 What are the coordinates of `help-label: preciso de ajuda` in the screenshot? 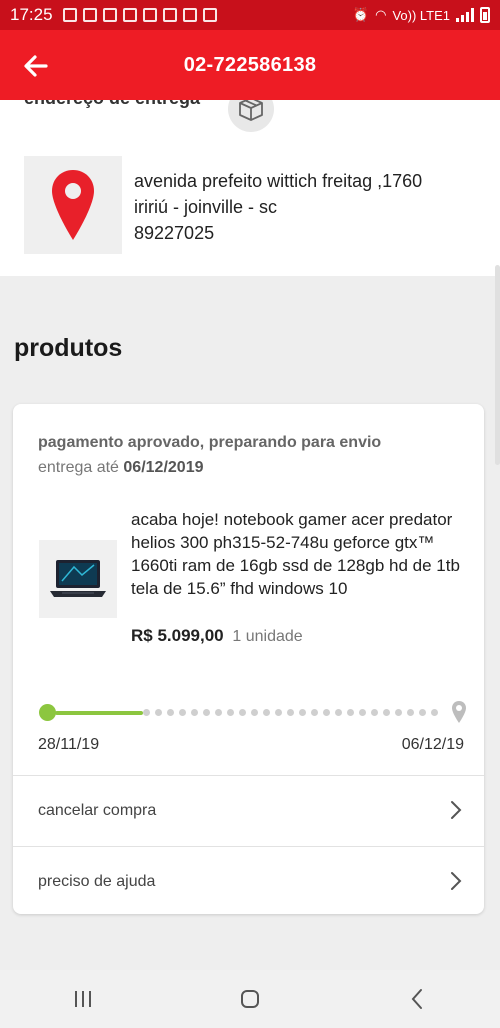 It's located at (97, 881).